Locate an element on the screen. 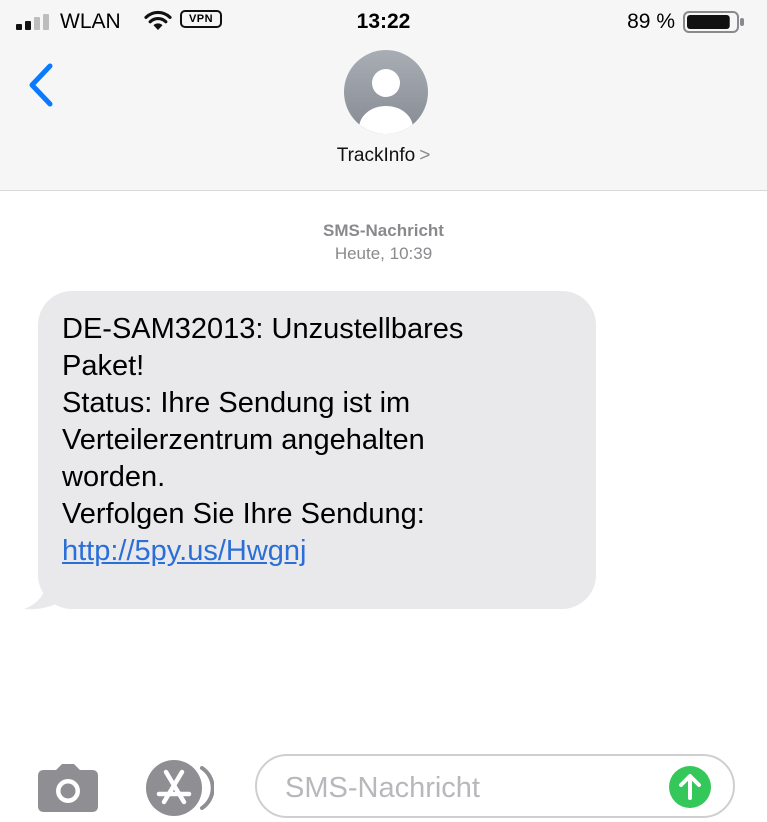 The width and height of the screenshot is (767, 822). message-line: Paket! is located at coordinates (103, 366).